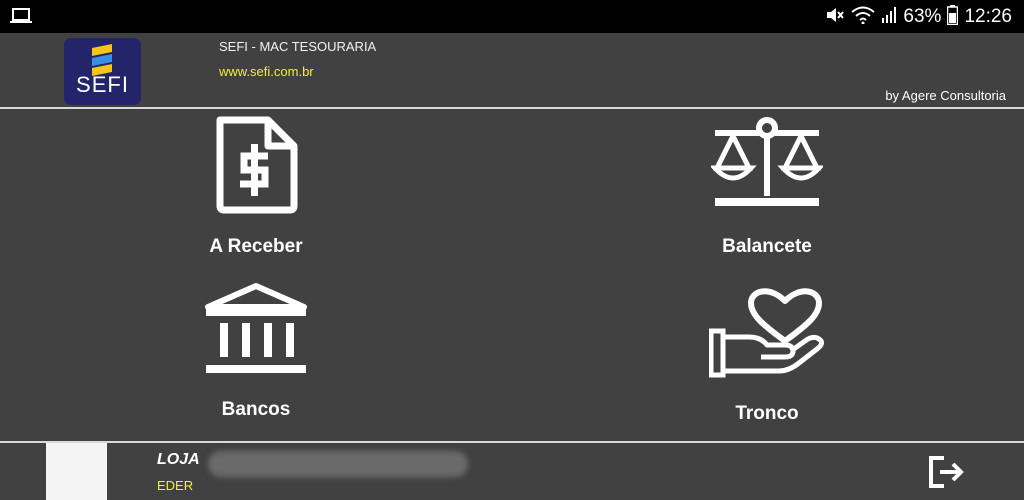 The width and height of the screenshot is (1024, 500). I want to click on mute-icon, so click(835, 17).